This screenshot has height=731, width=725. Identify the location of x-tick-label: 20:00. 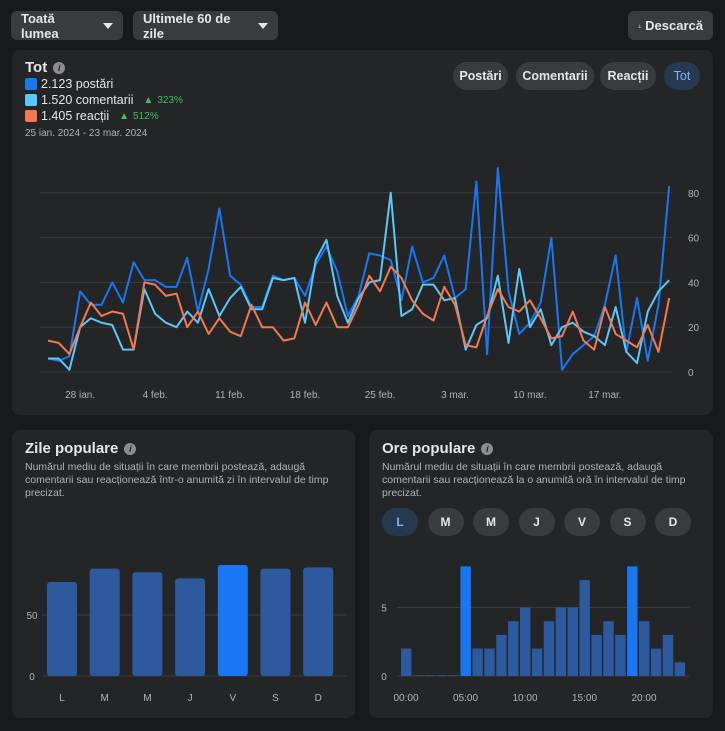
(643, 698).